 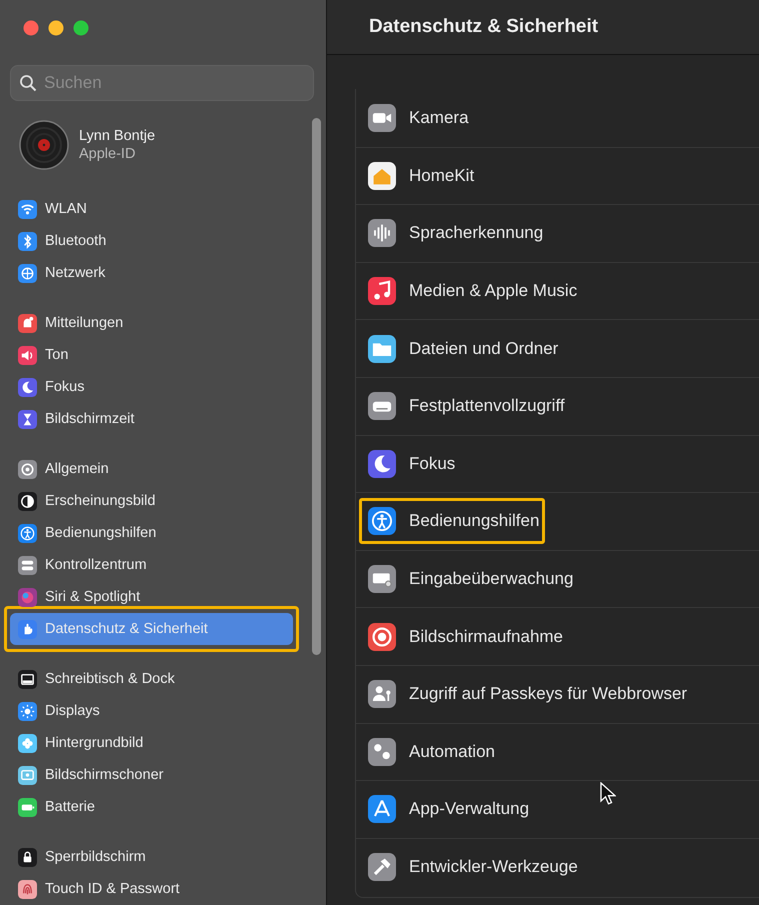 What do you see at coordinates (557, 405) in the screenshot?
I see `settings-row: Festplattenvollzugriff` at bounding box center [557, 405].